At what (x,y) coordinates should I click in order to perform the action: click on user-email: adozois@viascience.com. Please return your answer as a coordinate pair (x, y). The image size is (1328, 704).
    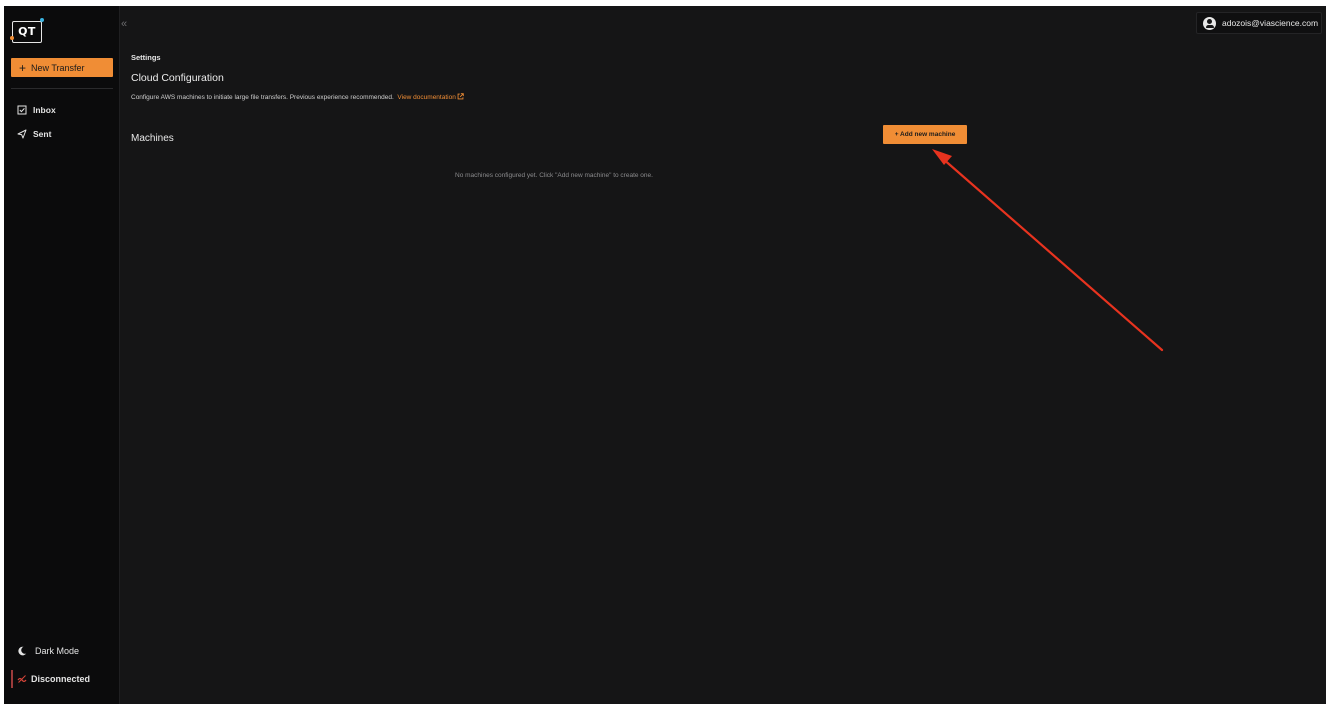
    Looking at the image, I should click on (1270, 23).